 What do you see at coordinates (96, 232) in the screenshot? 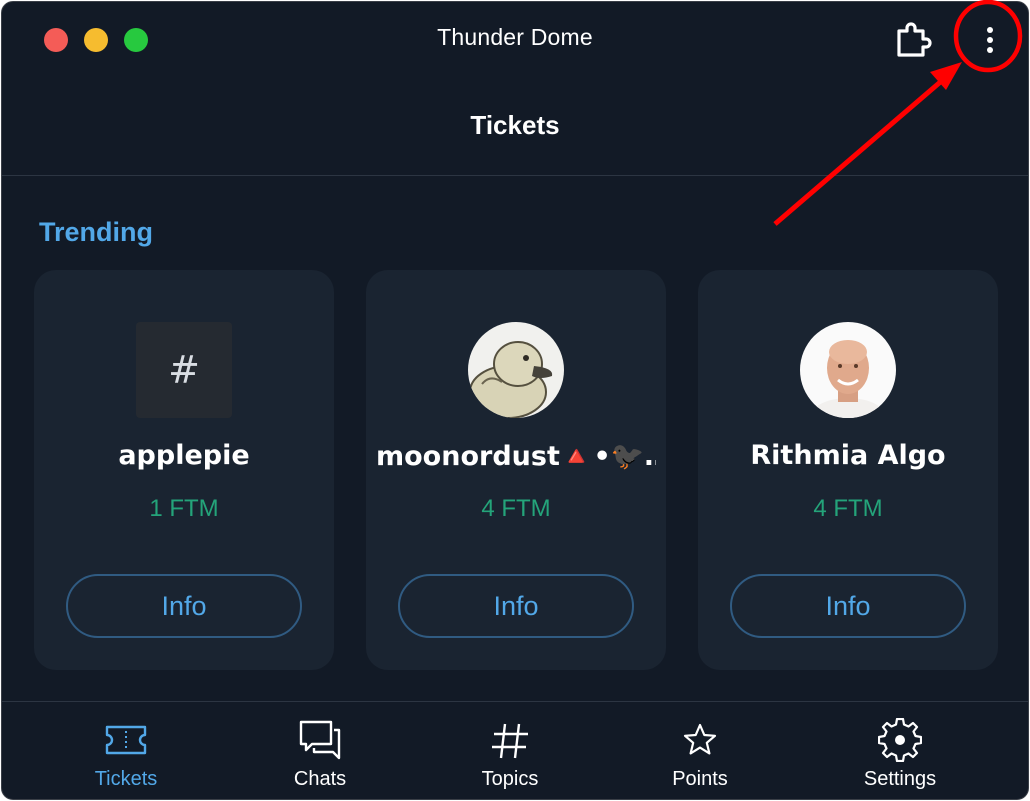
I see `section-title-trending: Trending` at bounding box center [96, 232].